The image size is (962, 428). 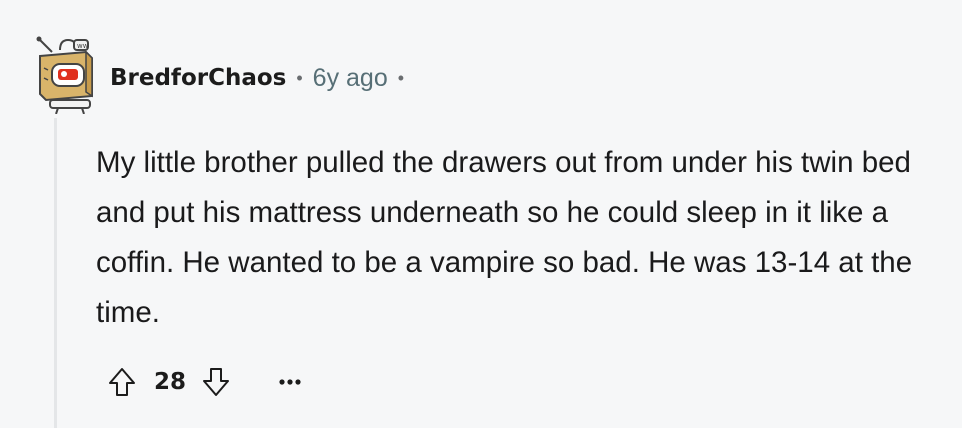 What do you see at coordinates (198, 78) in the screenshot?
I see `author-username: BredforChaos` at bounding box center [198, 78].